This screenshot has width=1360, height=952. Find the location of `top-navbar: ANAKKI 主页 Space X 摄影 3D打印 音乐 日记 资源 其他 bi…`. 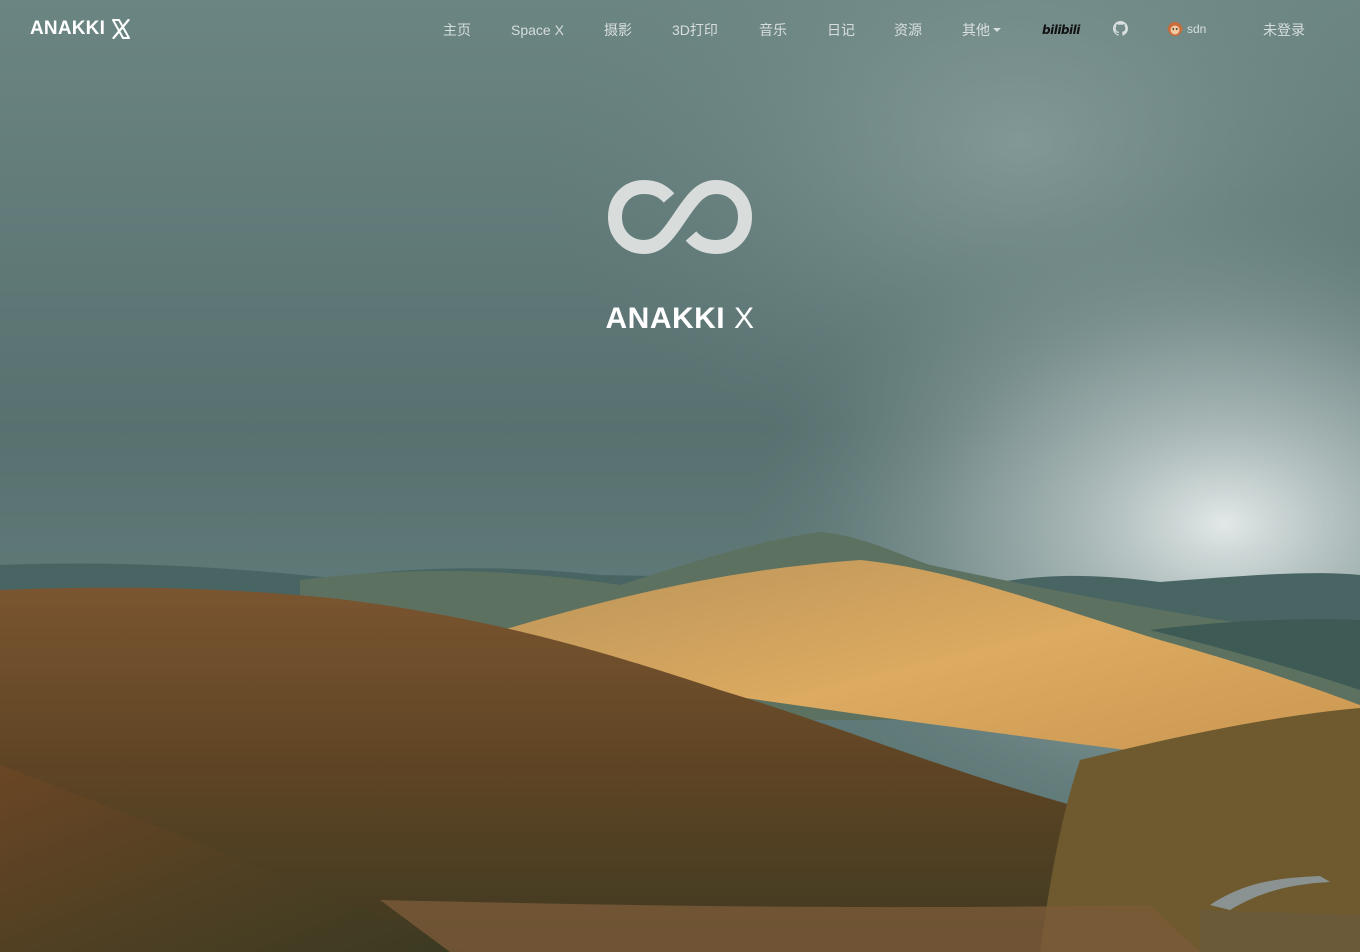

top-navbar: ANAKKI 主页 Space X 摄影 3D打印 音乐 日记 资源 其他 bi… is located at coordinates (680, 30).